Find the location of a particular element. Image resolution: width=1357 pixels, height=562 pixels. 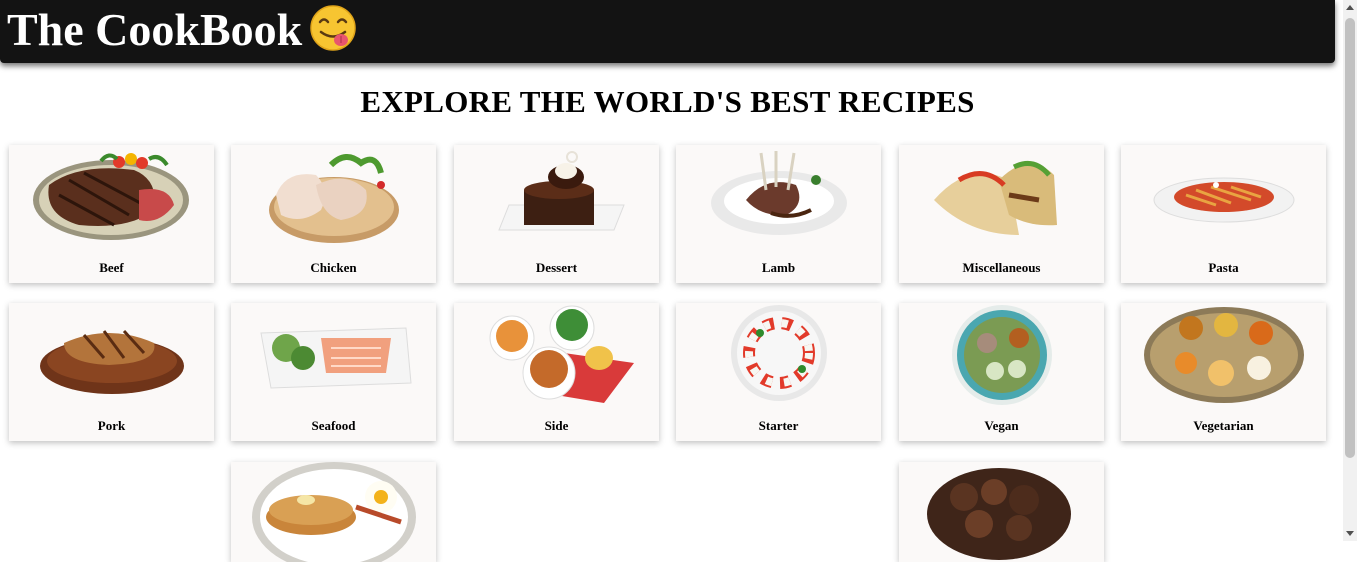

yum-face-icon is located at coordinates (333, 28).